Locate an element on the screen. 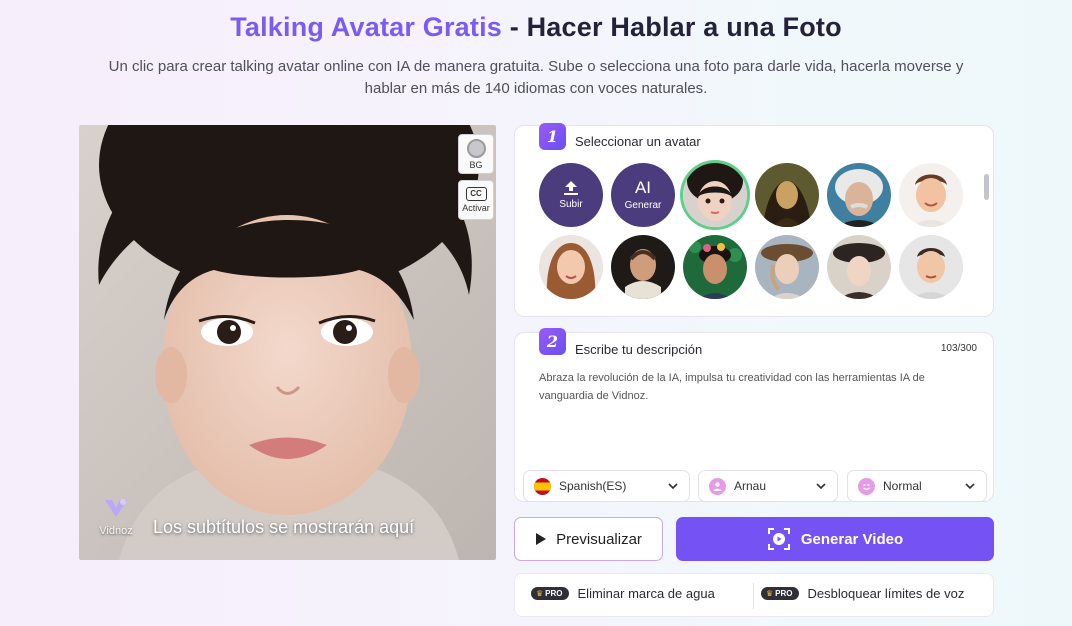 The image size is (1072, 626). avatar-option-painting-lady-black-hat is located at coordinates (859, 267).